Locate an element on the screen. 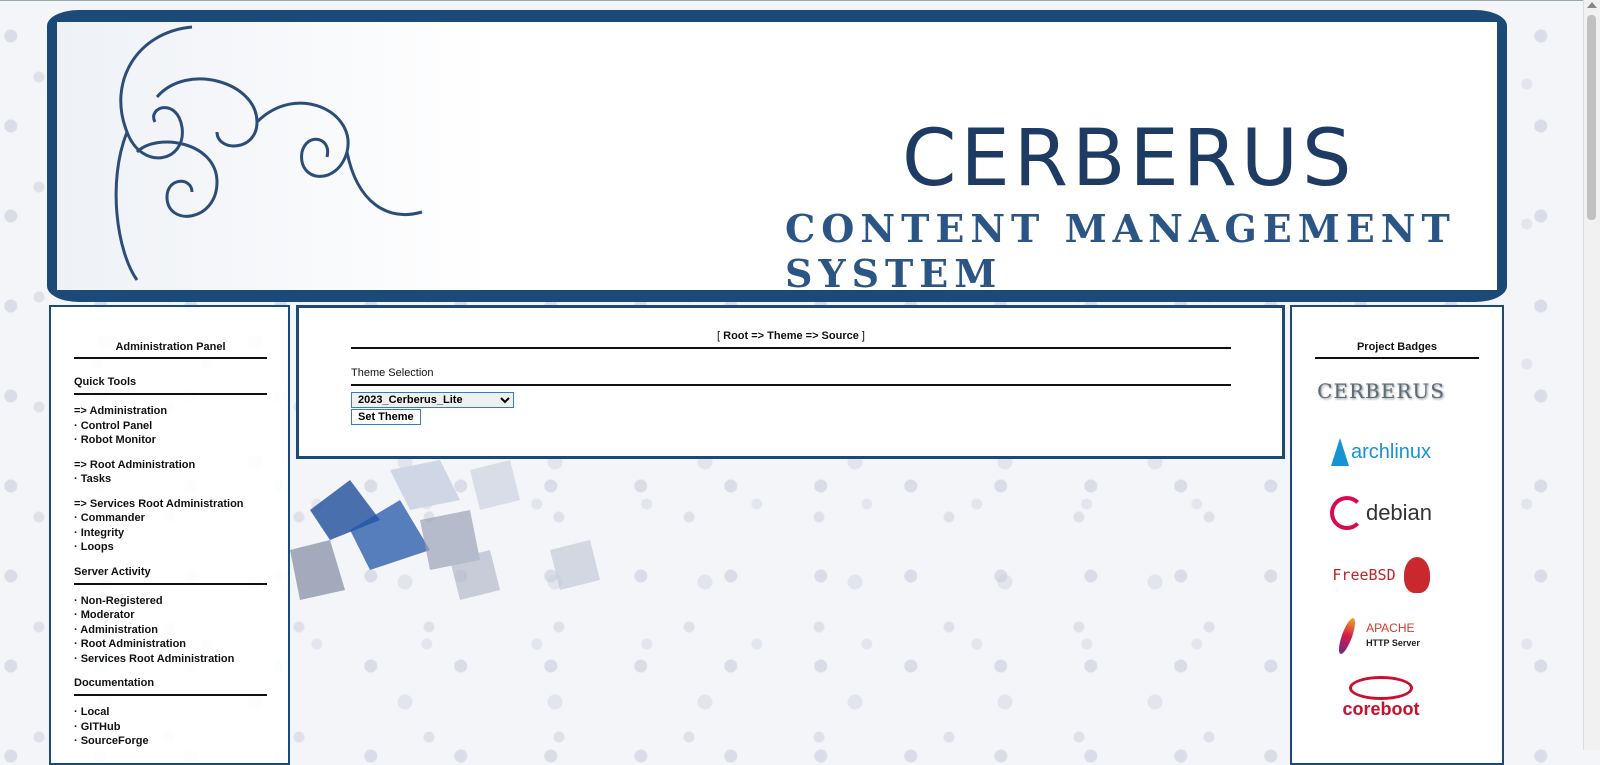 The width and height of the screenshot is (1600, 765). root-administration-group: => Root Administration · Tasks is located at coordinates (170, 472).